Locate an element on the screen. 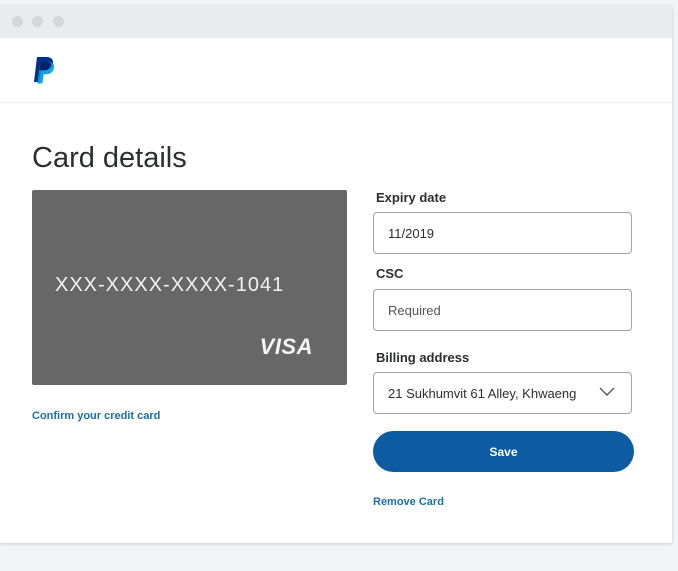  billing-address-value: 21 Sukhumvit 61 Alley, Khwaeng is located at coordinates (482, 393).